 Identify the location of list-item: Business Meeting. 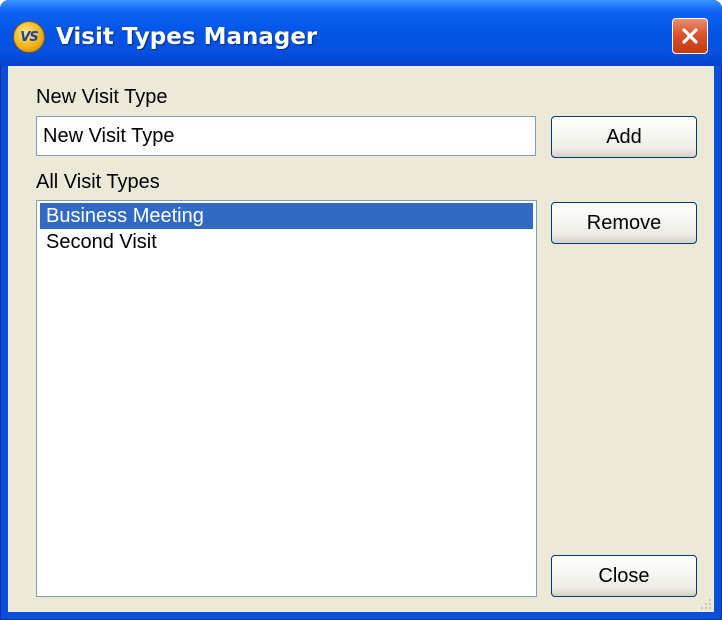
(286, 216).